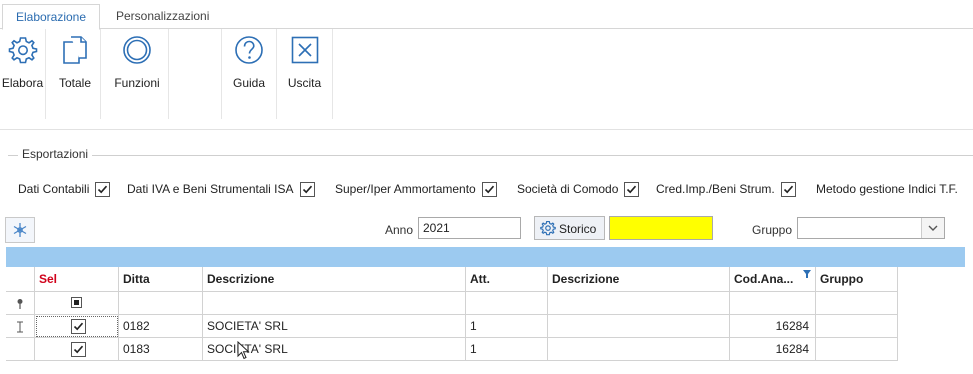 The image size is (973, 374). What do you see at coordinates (334, 303) in the screenshot?
I see `filter-cell-descrizione` at bounding box center [334, 303].